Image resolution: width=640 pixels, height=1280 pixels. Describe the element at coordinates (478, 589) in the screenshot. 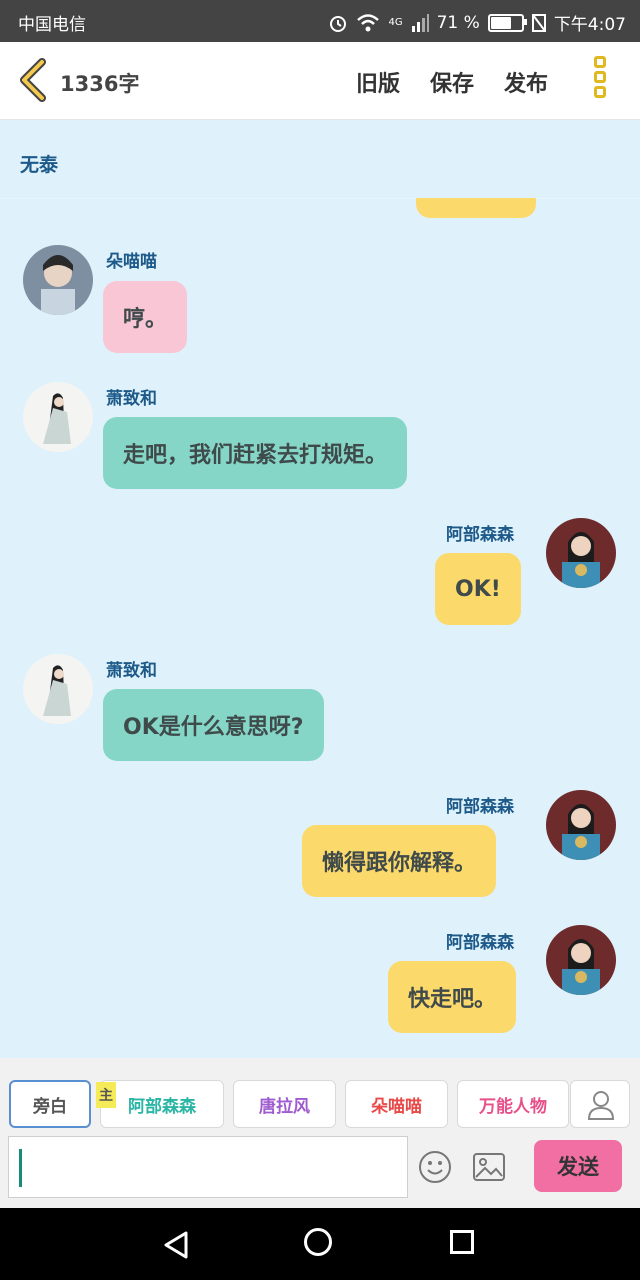

I see `message-bubble: OK!` at that location.